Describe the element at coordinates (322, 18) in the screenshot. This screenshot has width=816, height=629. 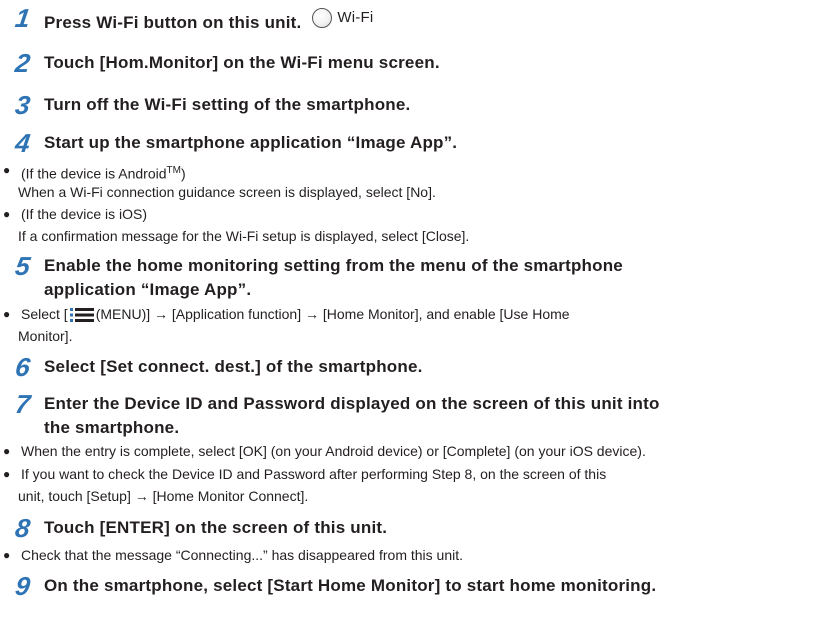
I see `wifi-button-circle-icon` at that location.